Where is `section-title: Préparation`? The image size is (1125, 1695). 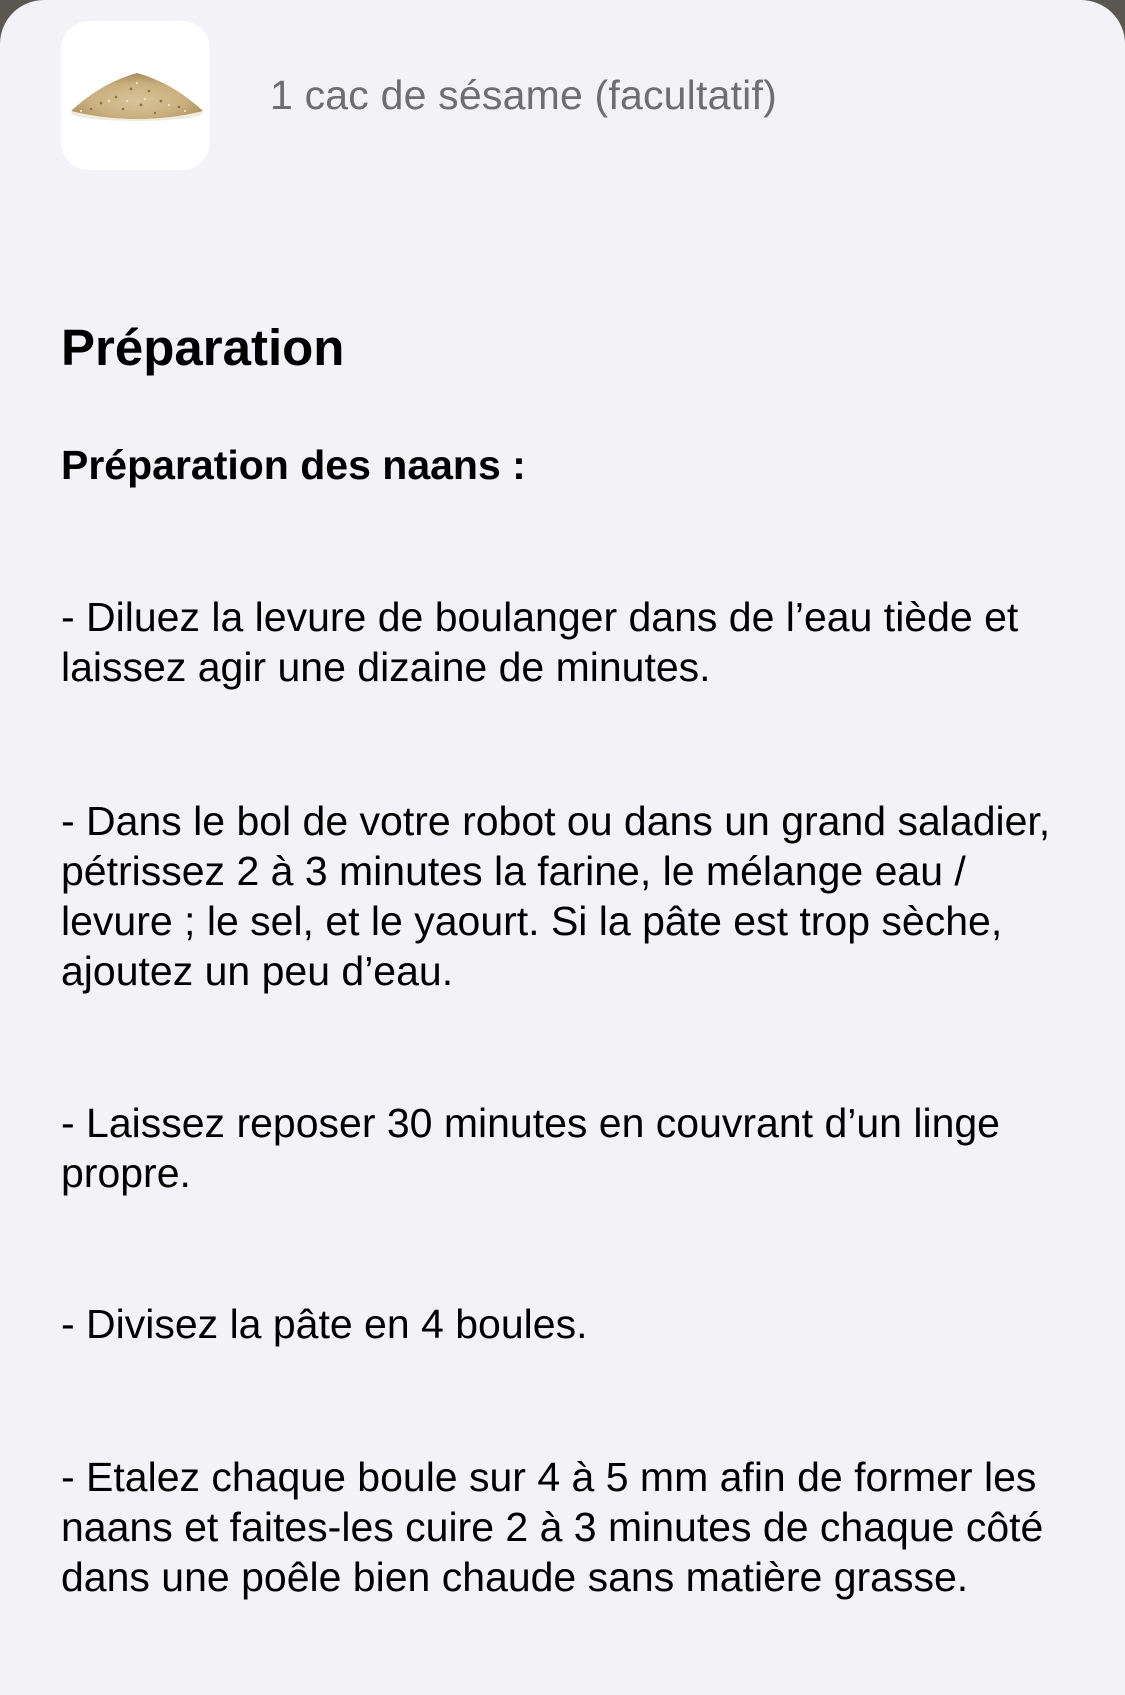 section-title: Préparation is located at coordinates (203, 347).